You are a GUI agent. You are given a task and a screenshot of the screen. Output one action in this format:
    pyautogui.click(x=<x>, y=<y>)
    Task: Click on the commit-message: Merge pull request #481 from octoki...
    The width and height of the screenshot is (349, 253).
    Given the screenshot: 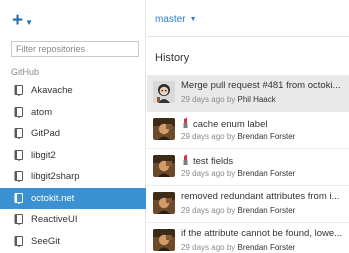 What is the action you would take?
    pyautogui.click(x=261, y=85)
    